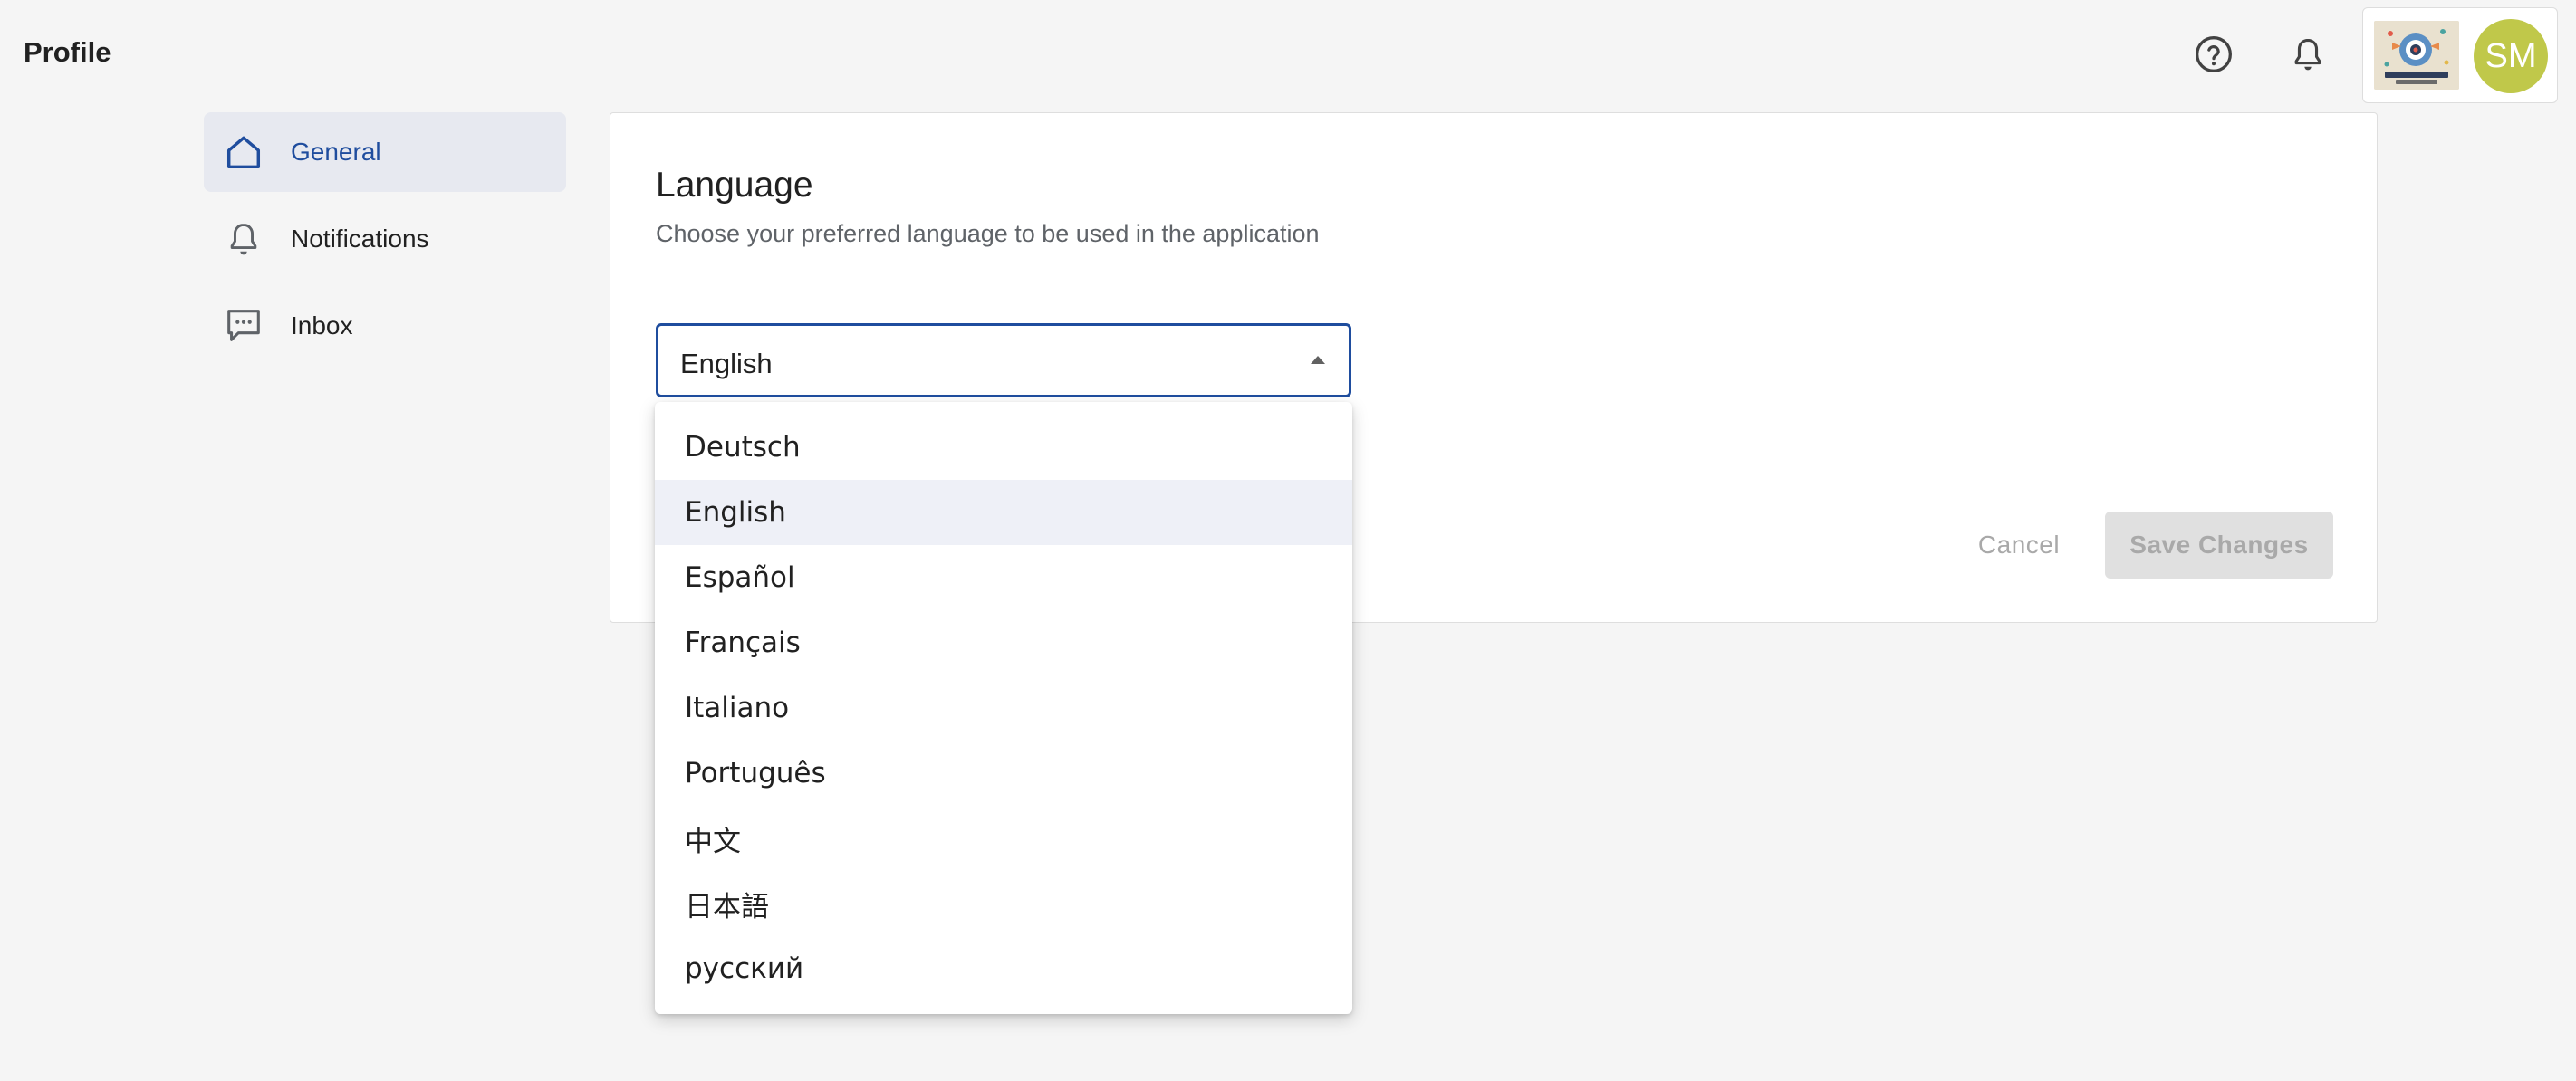 This screenshot has width=2576, height=1081. What do you see at coordinates (322, 326) in the screenshot?
I see `sidebar-item-label: Inbox` at bounding box center [322, 326].